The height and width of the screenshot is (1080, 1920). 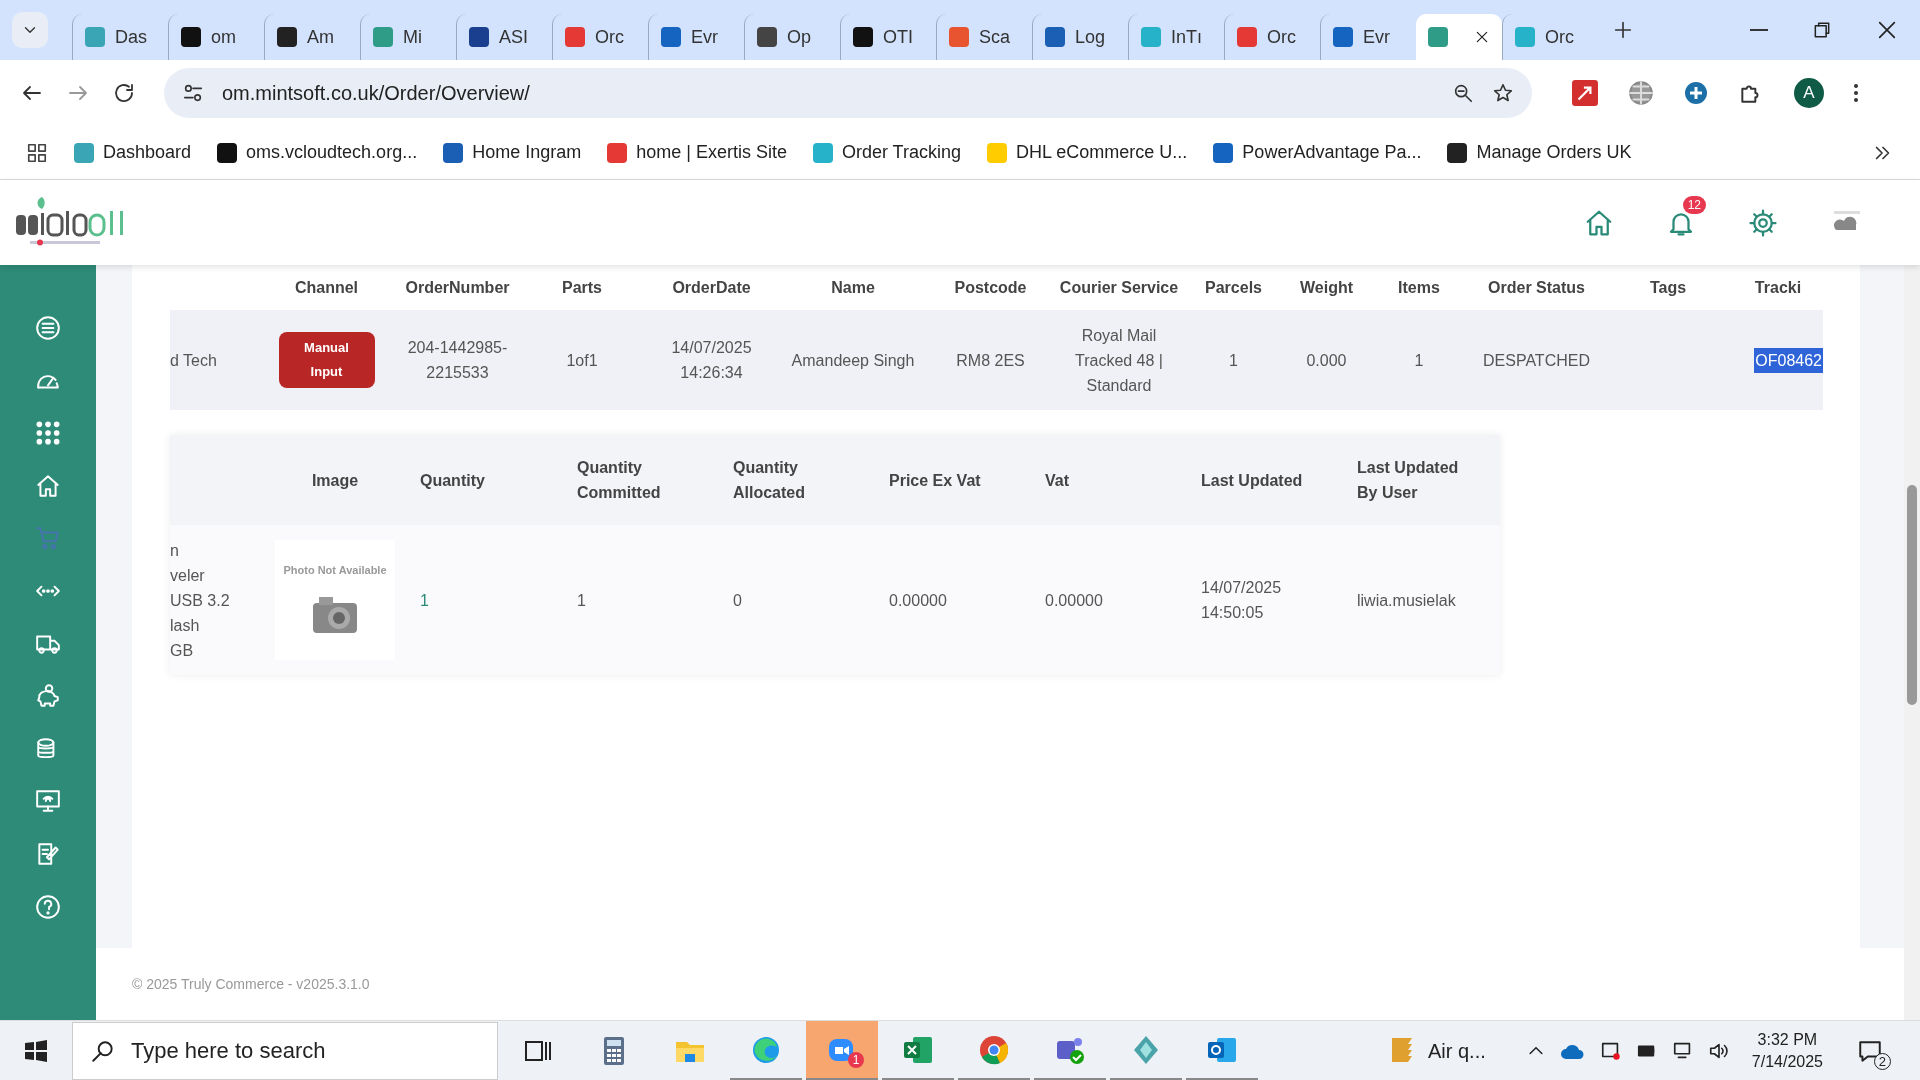 What do you see at coordinates (856, 1060) in the screenshot?
I see `app-badge: 1` at bounding box center [856, 1060].